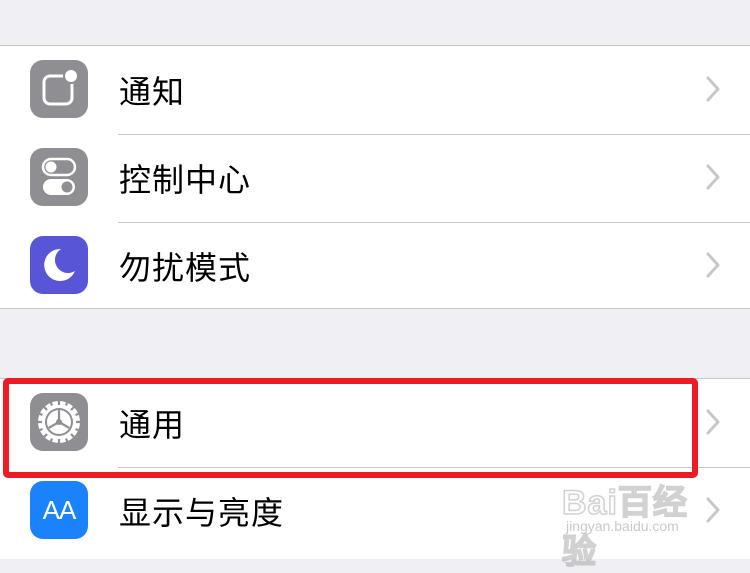  Describe the element at coordinates (59, 89) in the screenshot. I see `notifications-icon` at that location.